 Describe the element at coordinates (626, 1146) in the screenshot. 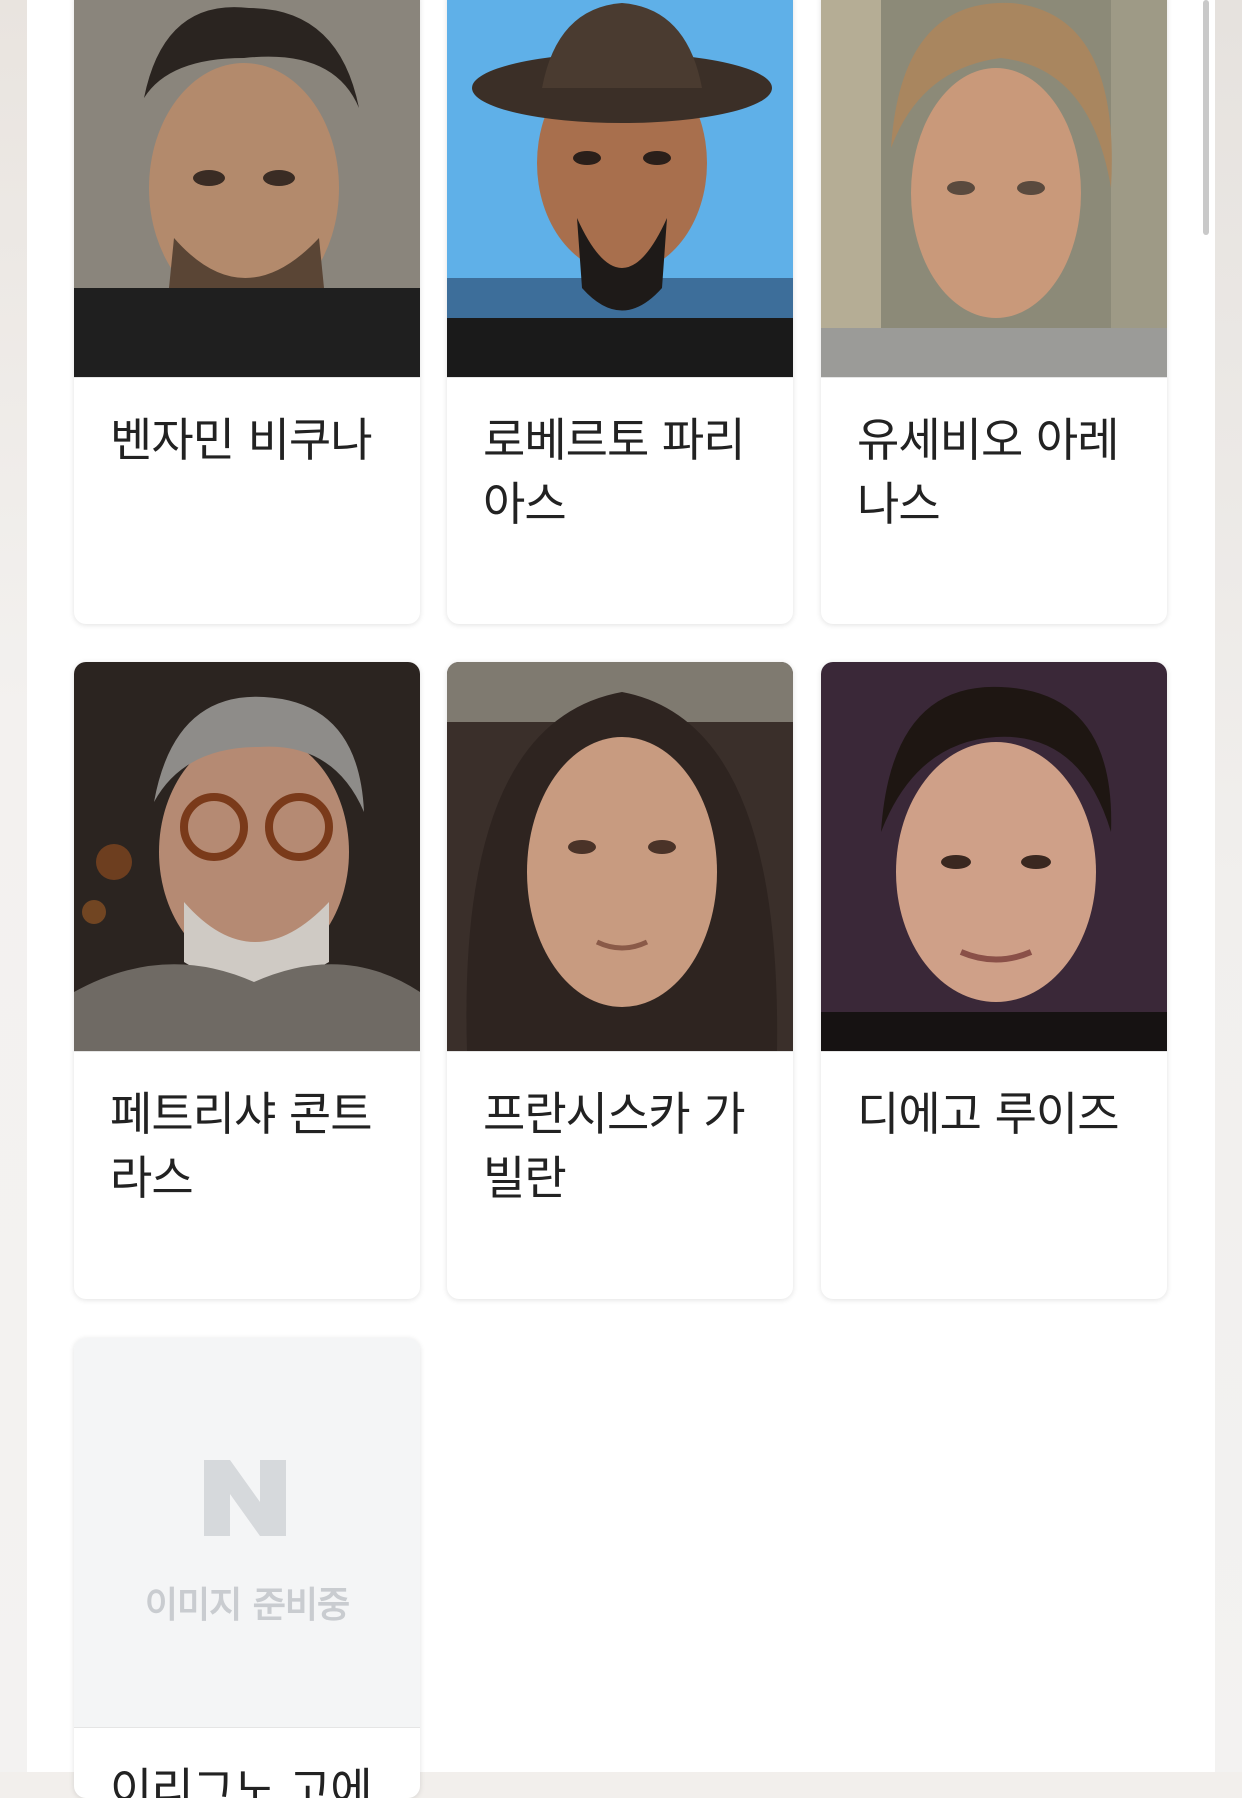

I see `cast-name: 프란시스카 가빌란` at that location.